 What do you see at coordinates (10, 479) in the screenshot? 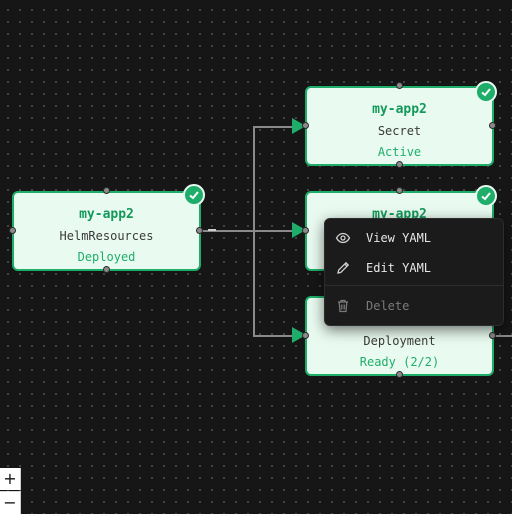
I see `zoom-in-button: +` at bounding box center [10, 479].